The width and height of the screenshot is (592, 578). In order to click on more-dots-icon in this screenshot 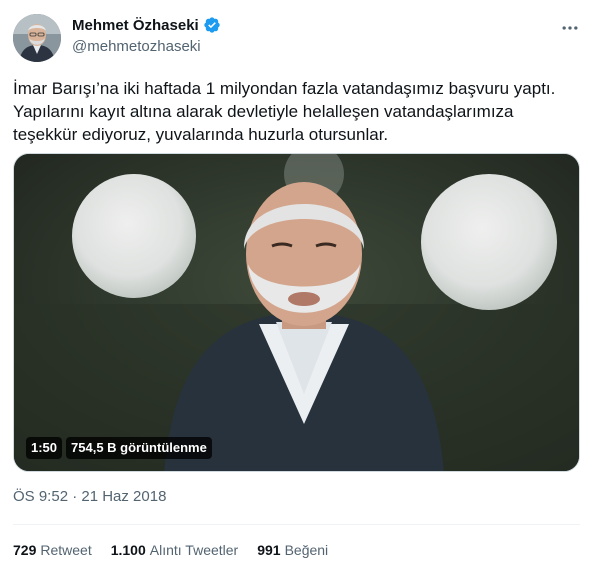, I will do `click(570, 28)`.